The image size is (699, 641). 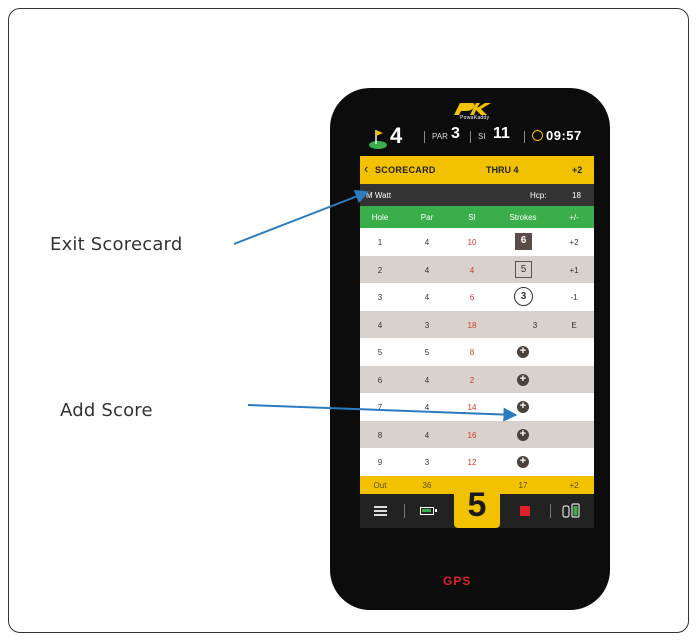 What do you see at coordinates (382, 413) in the screenshot?
I see `add-score-arrow` at bounding box center [382, 413].